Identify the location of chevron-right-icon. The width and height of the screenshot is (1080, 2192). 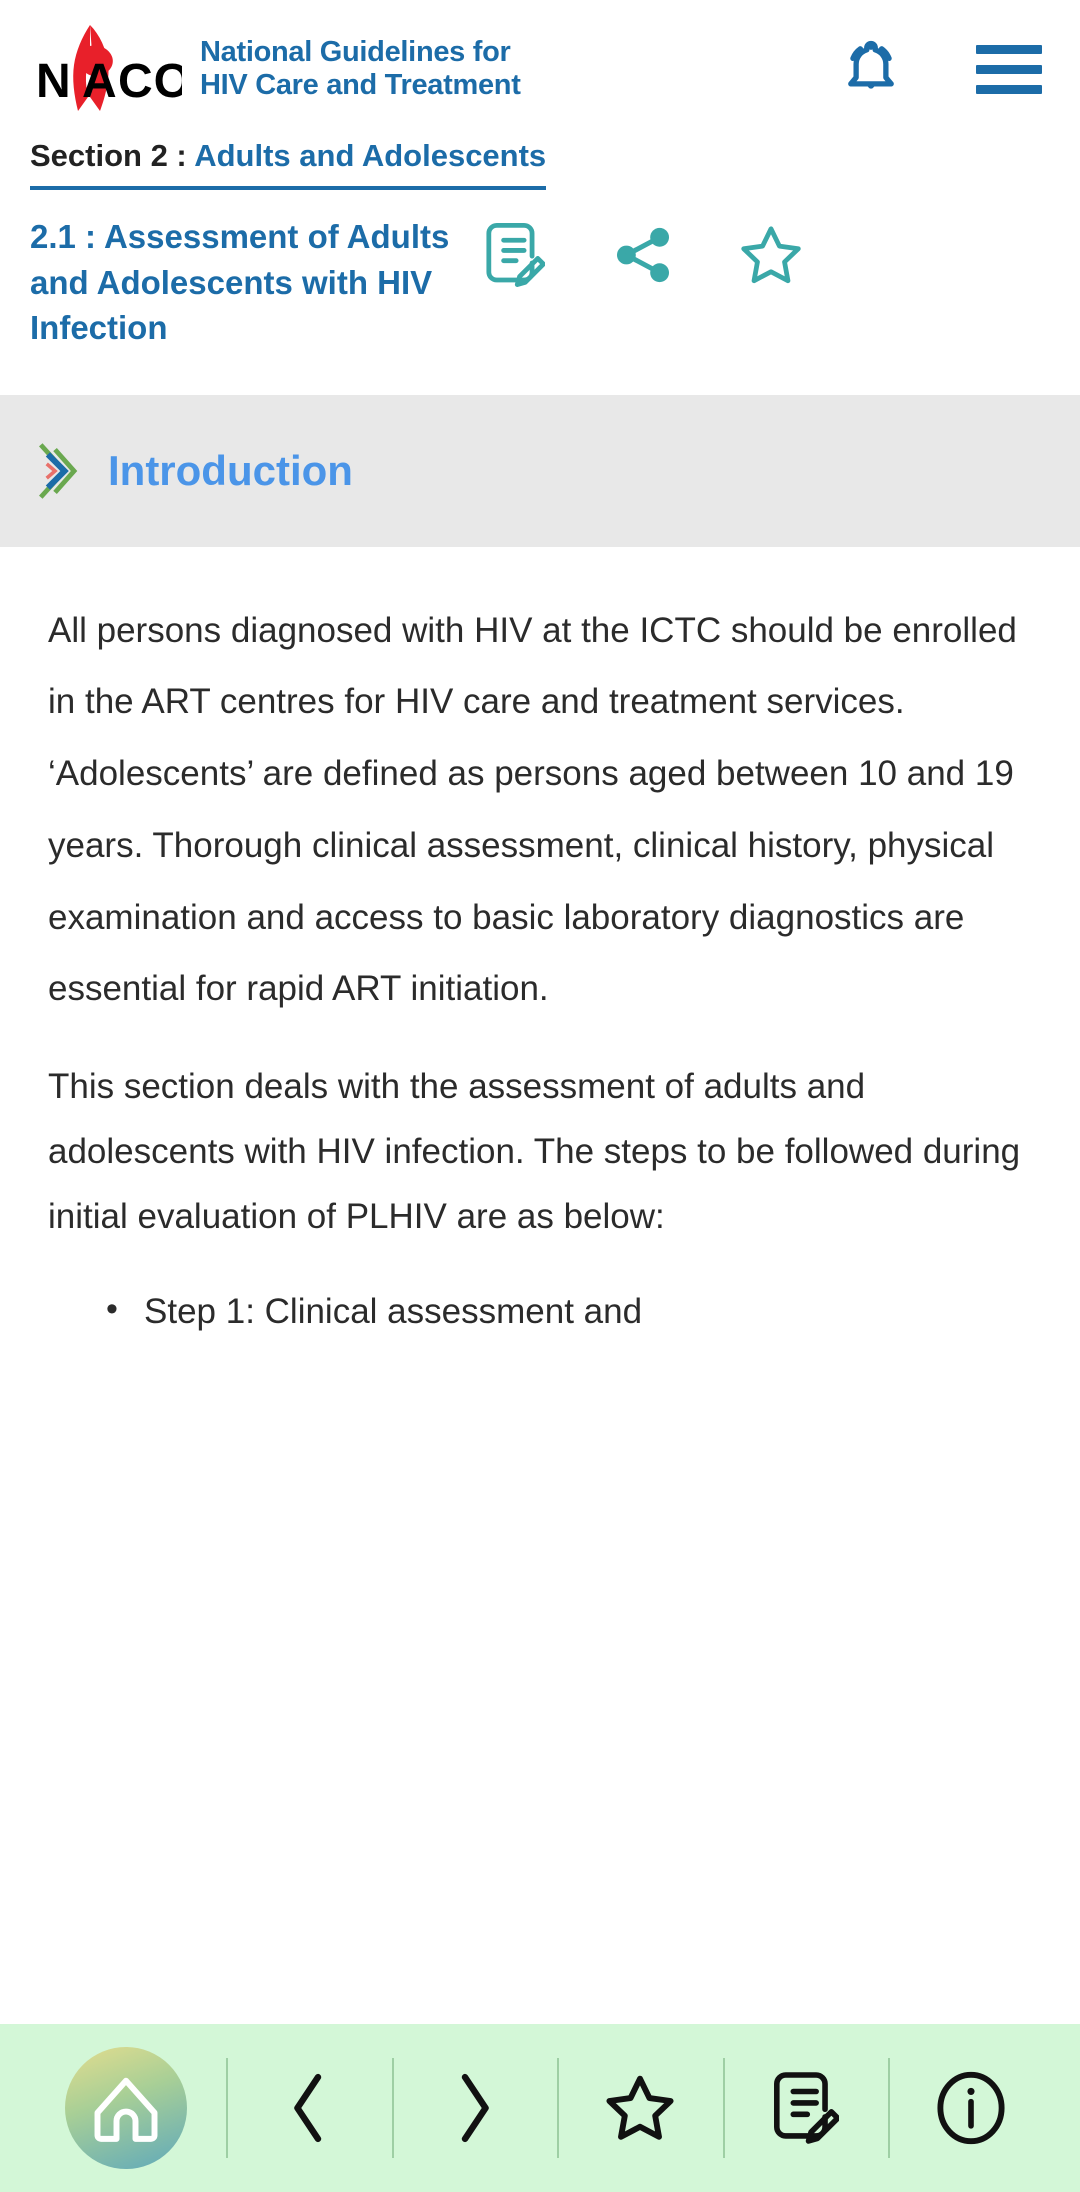
(476, 2108).